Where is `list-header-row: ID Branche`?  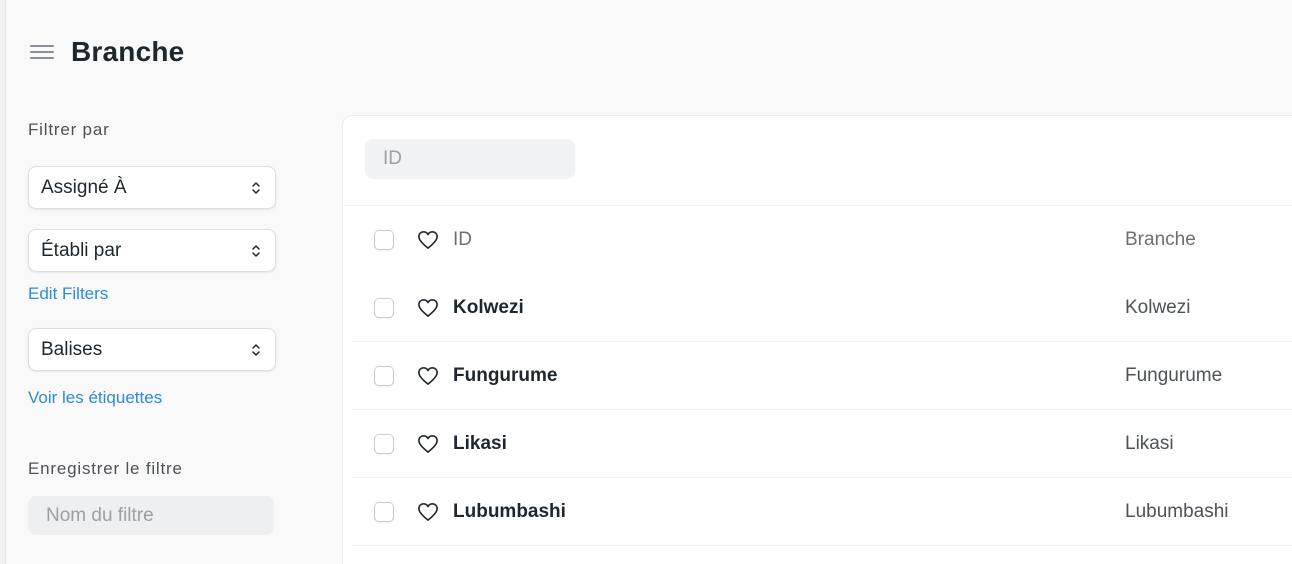 list-header-row: ID Branche is located at coordinates (821, 240).